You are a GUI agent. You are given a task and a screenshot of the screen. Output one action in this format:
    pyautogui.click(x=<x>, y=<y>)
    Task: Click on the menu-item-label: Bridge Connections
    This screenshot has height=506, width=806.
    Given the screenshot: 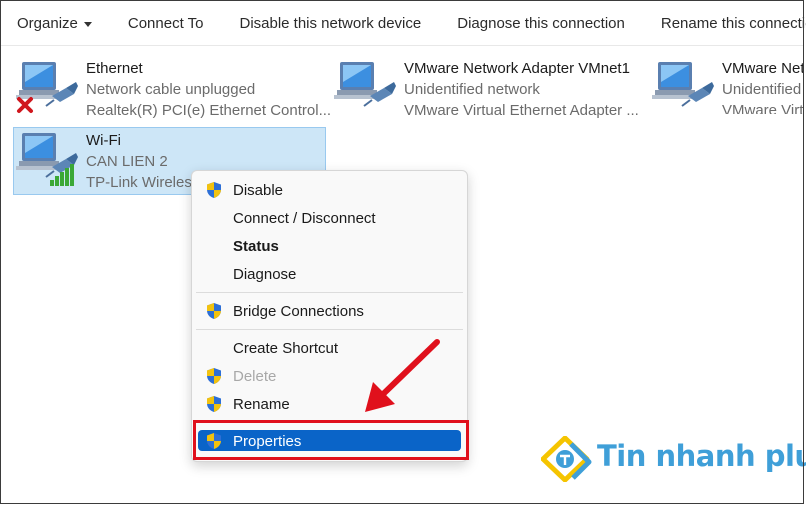 What is the action you would take?
    pyautogui.click(x=298, y=311)
    